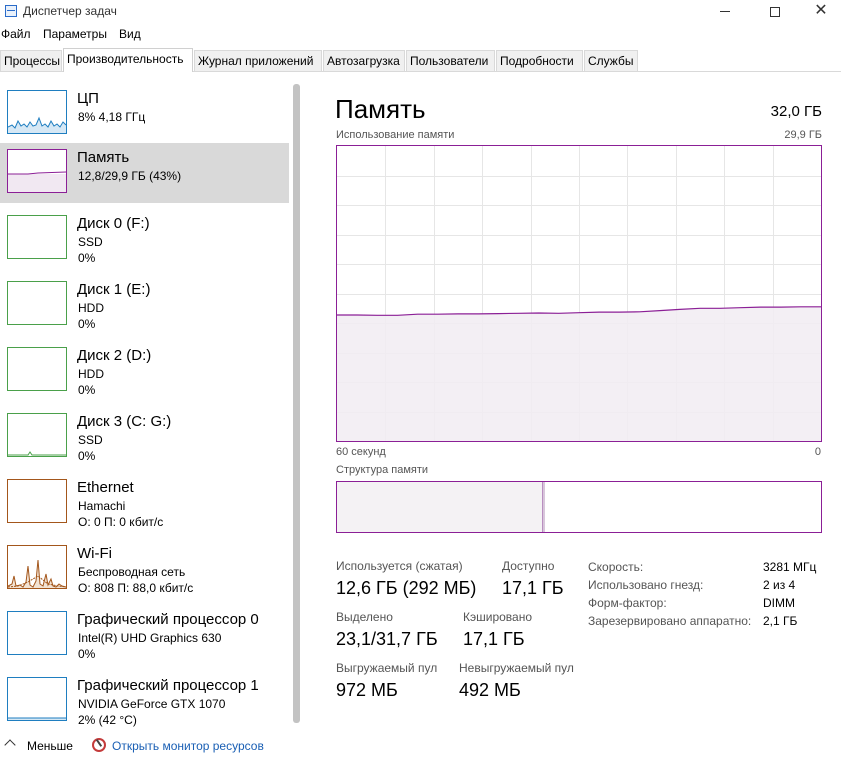 This screenshot has height=768, width=841. What do you see at coordinates (103, 157) in the screenshot?
I see `sidebar-item-name: Память` at bounding box center [103, 157].